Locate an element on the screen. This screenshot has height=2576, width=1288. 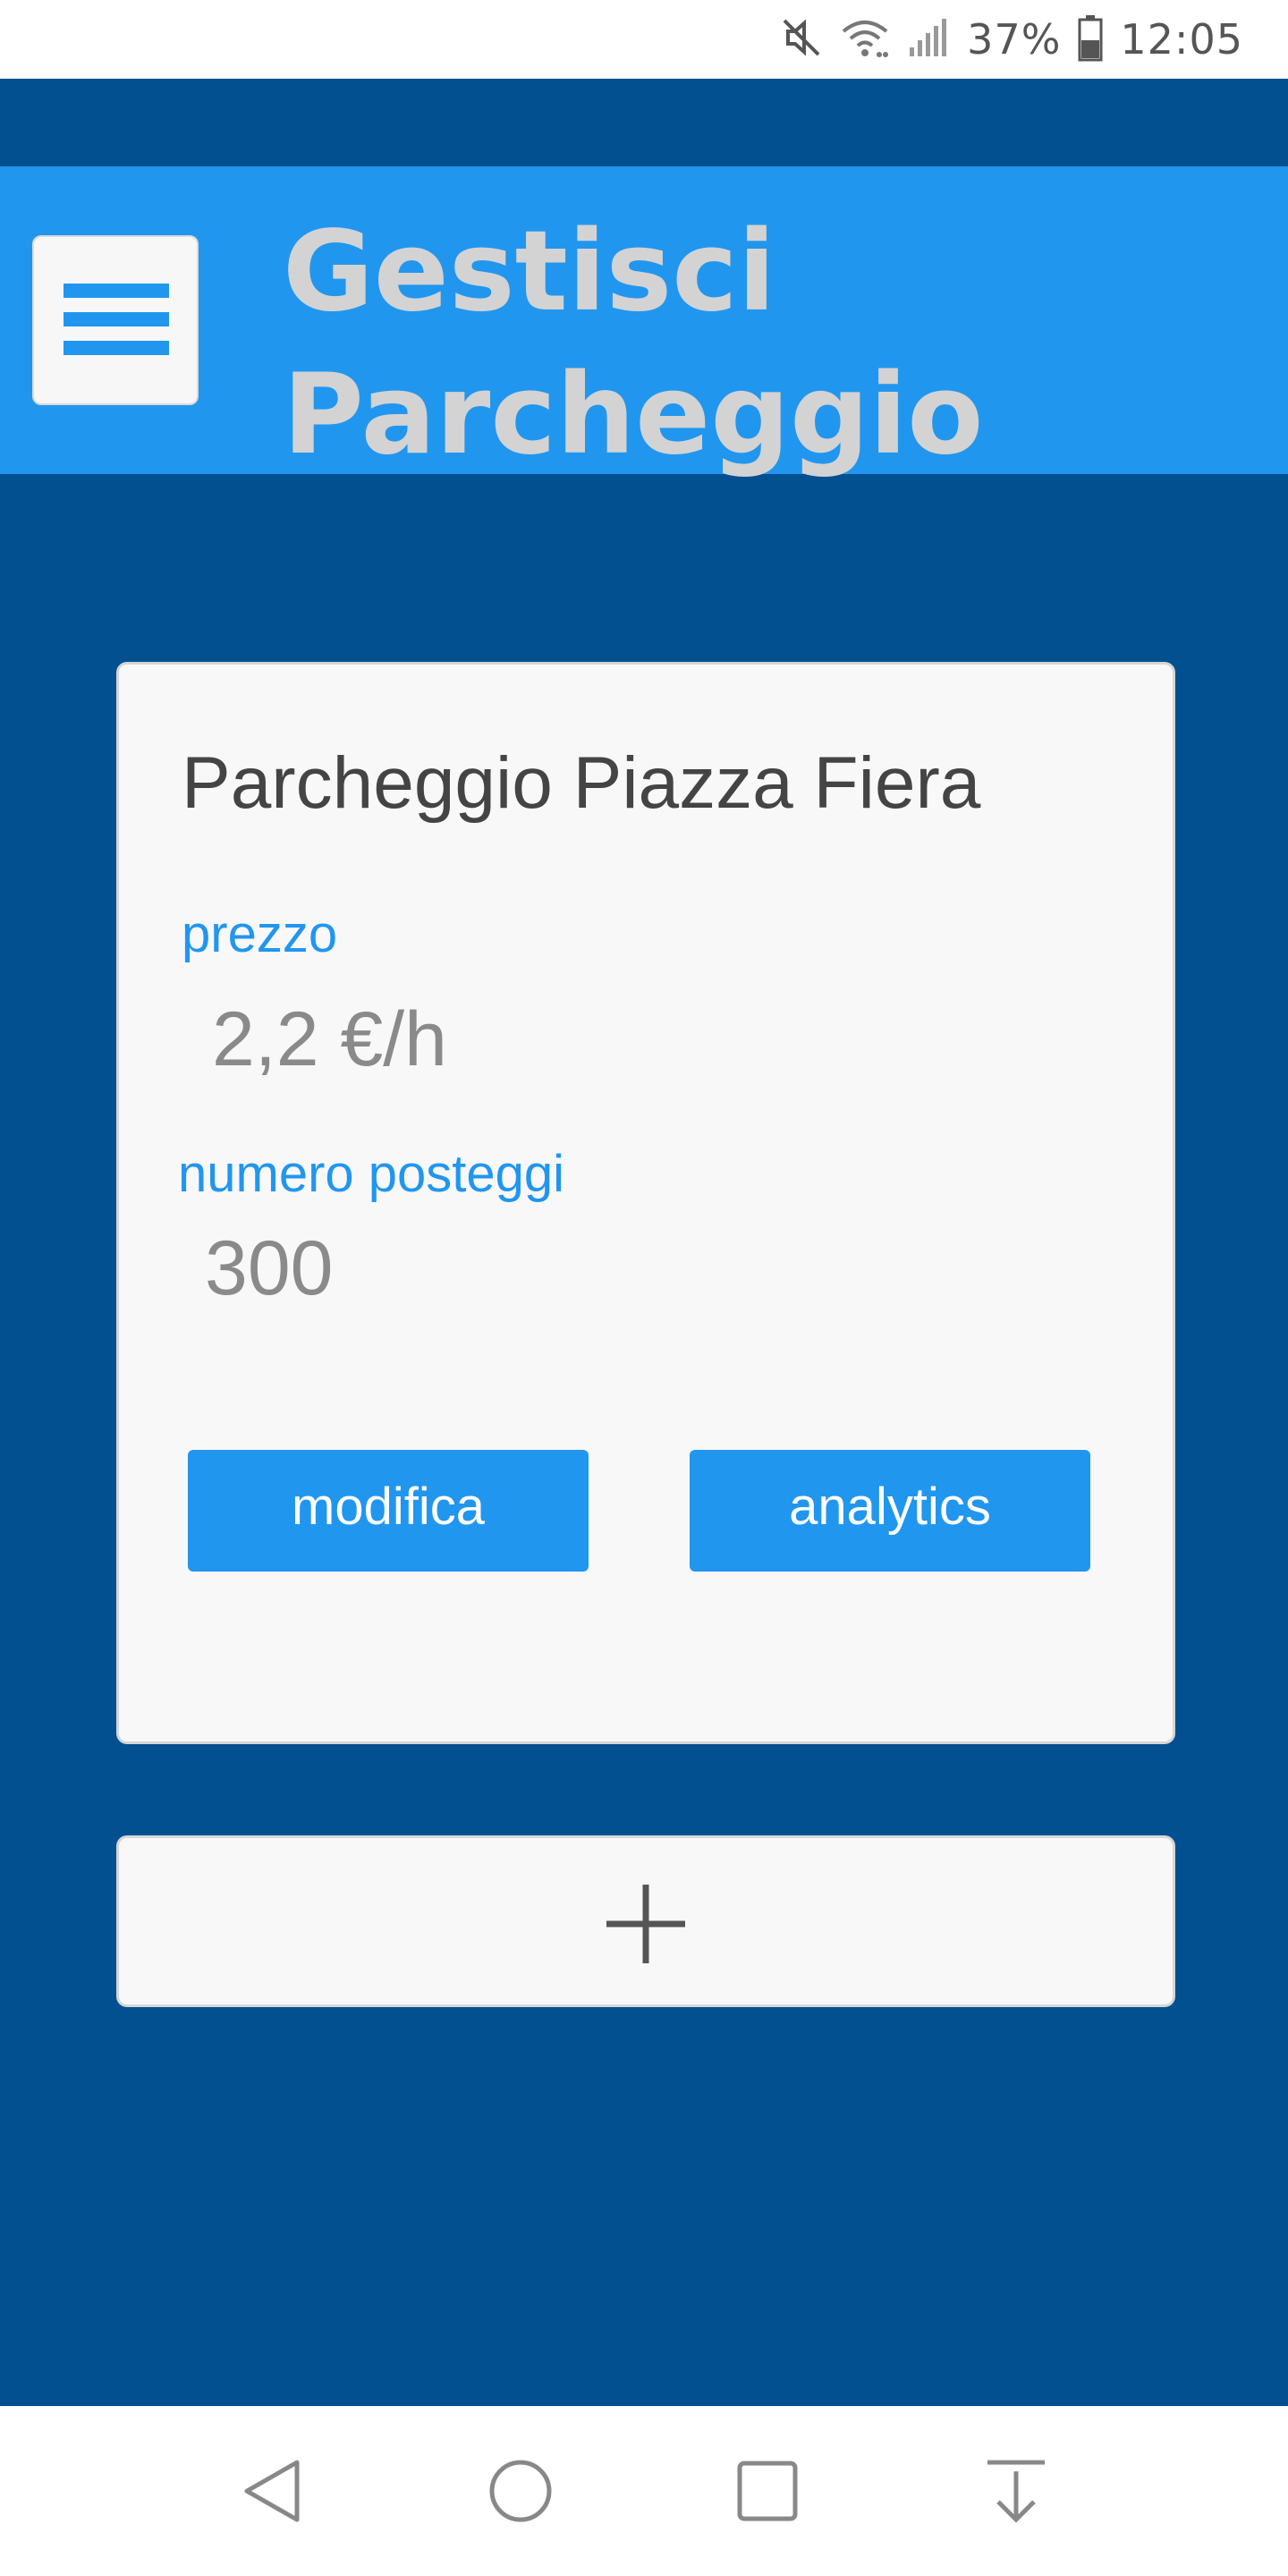
home-icon is located at coordinates (520, 2491).